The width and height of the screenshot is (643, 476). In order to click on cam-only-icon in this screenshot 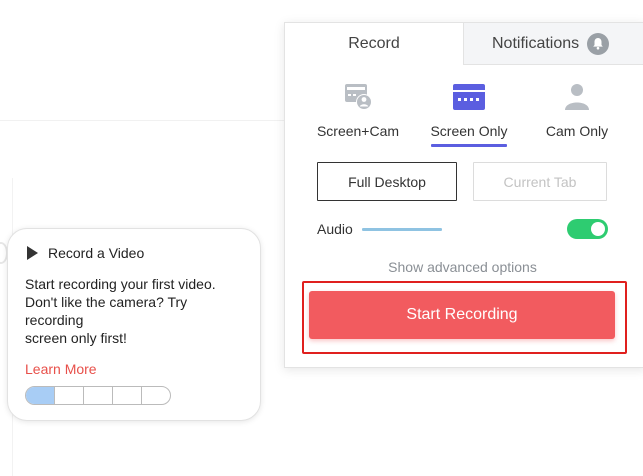, I will do `click(577, 97)`.